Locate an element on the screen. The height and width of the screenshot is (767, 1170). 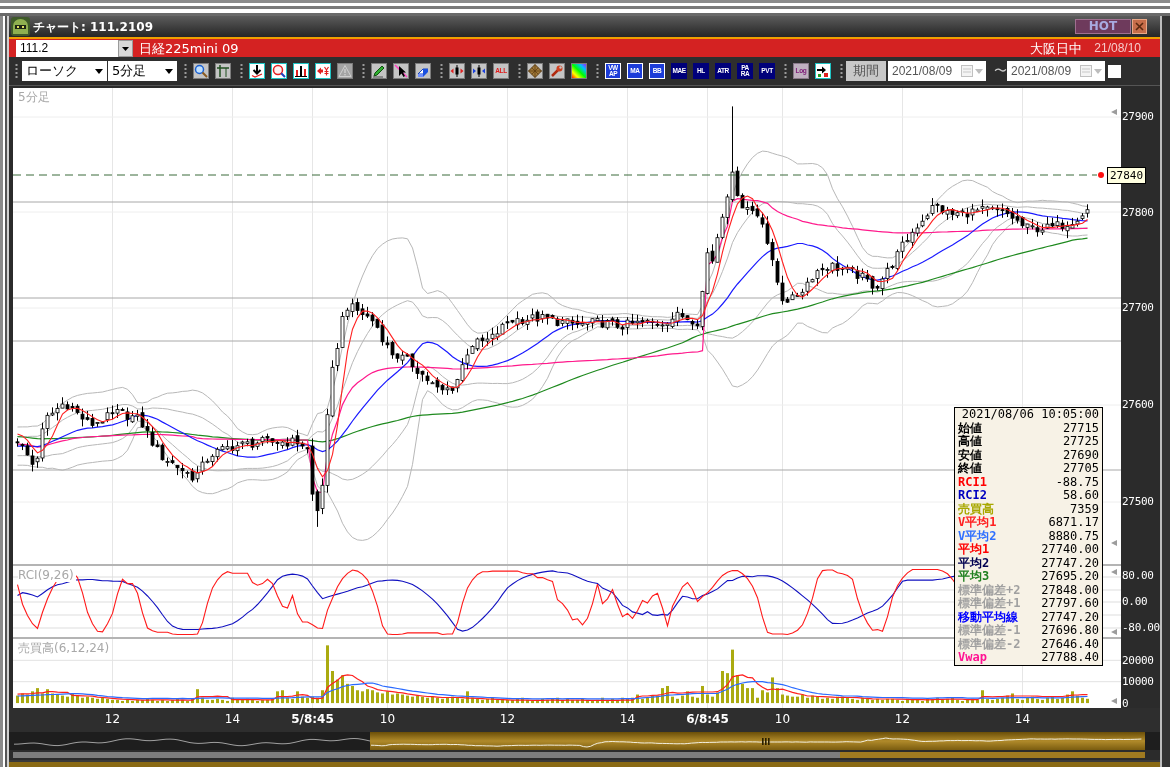
session-label: 大阪日中 is located at coordinates (1056, 48).